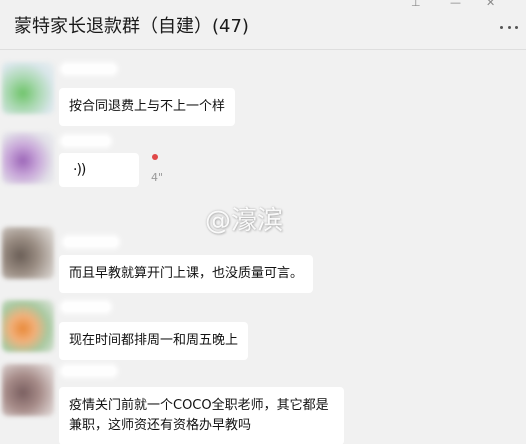 This screenshot has width=526, height=444. I want to click on chat-title: 蒙特家长退款群（自建）(47), so click(131, 26).